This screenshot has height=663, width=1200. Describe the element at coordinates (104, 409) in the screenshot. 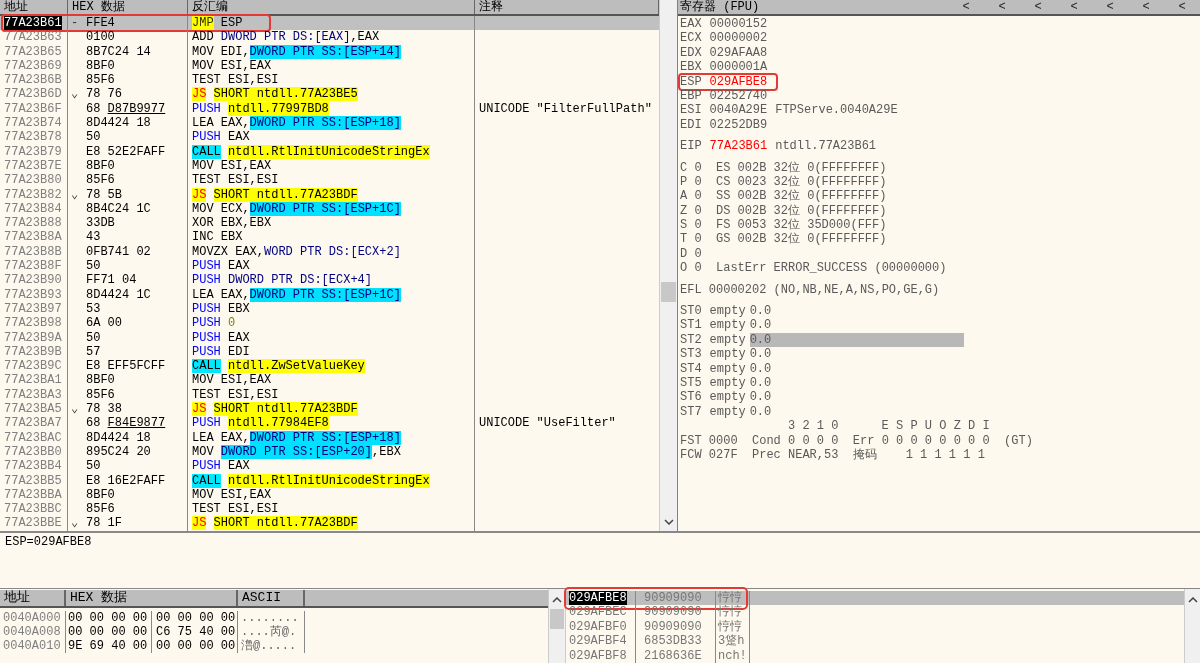

I see `hex-cell: 78 38` at that location.